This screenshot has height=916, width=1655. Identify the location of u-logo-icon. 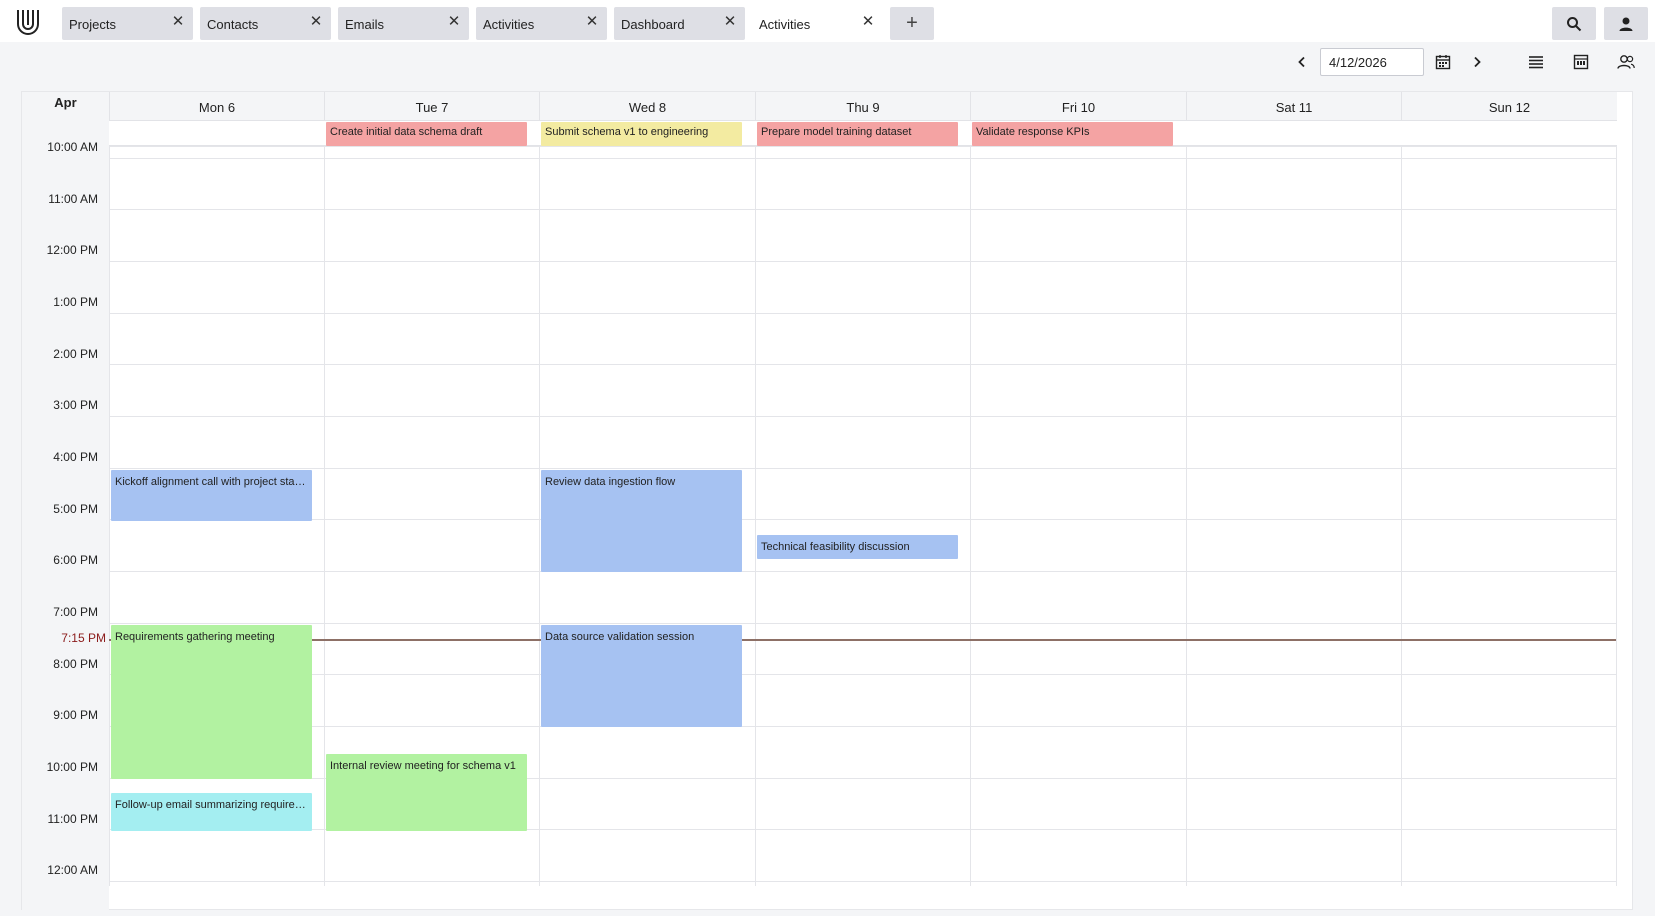
(28, 22).